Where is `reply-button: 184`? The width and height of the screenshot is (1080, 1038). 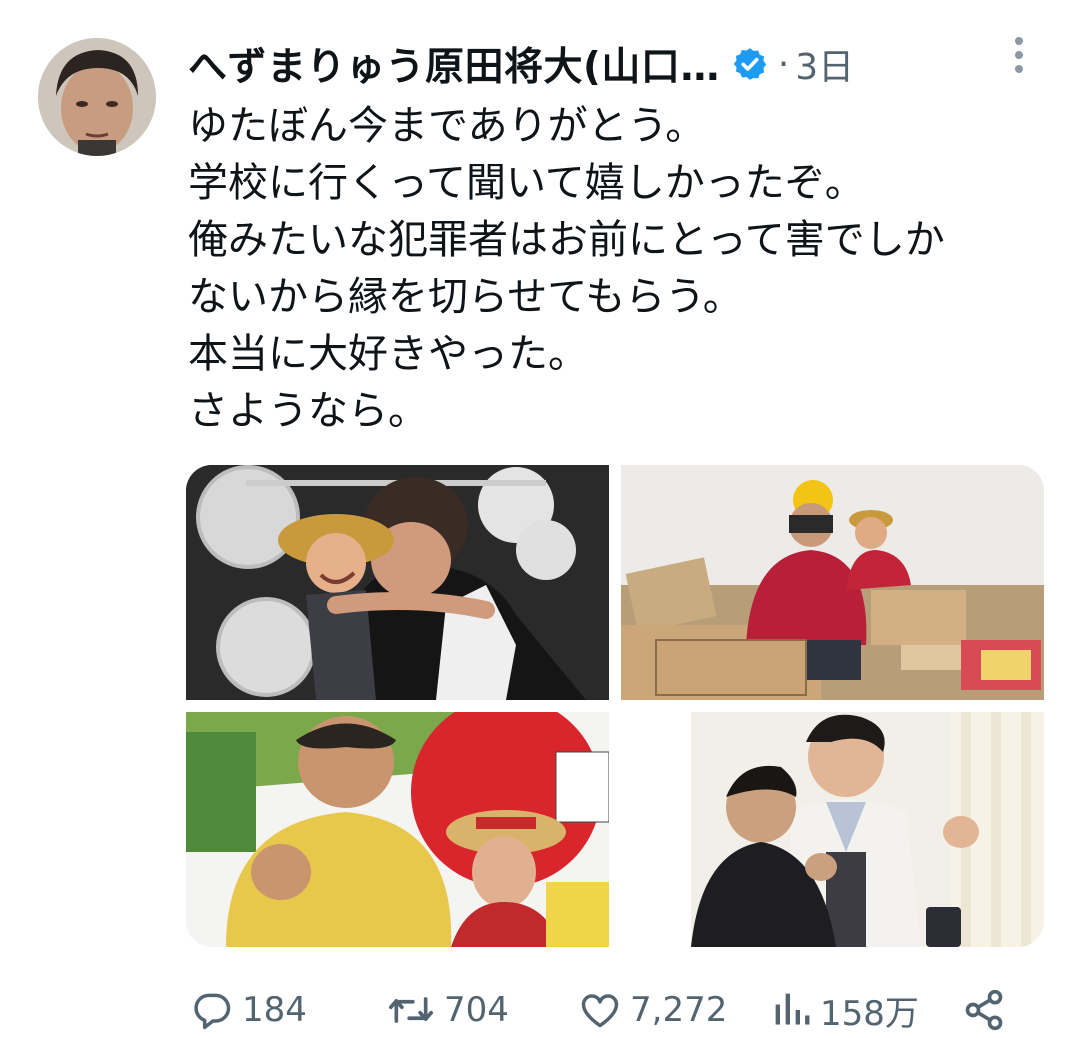
reply-button: 184 is located at coordinates (248, 1010).